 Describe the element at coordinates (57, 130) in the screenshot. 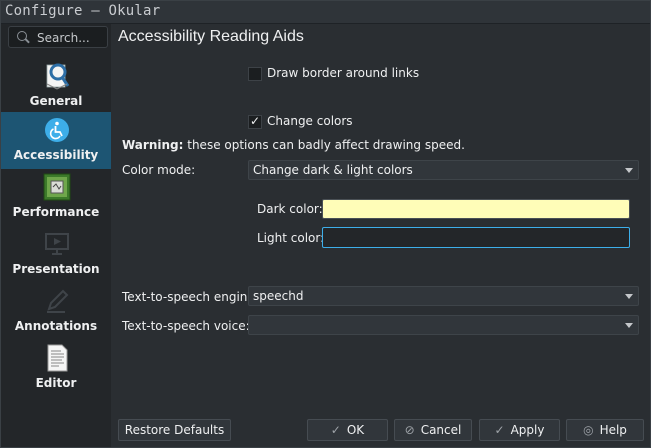

I see `accessibility-icon` at that location.